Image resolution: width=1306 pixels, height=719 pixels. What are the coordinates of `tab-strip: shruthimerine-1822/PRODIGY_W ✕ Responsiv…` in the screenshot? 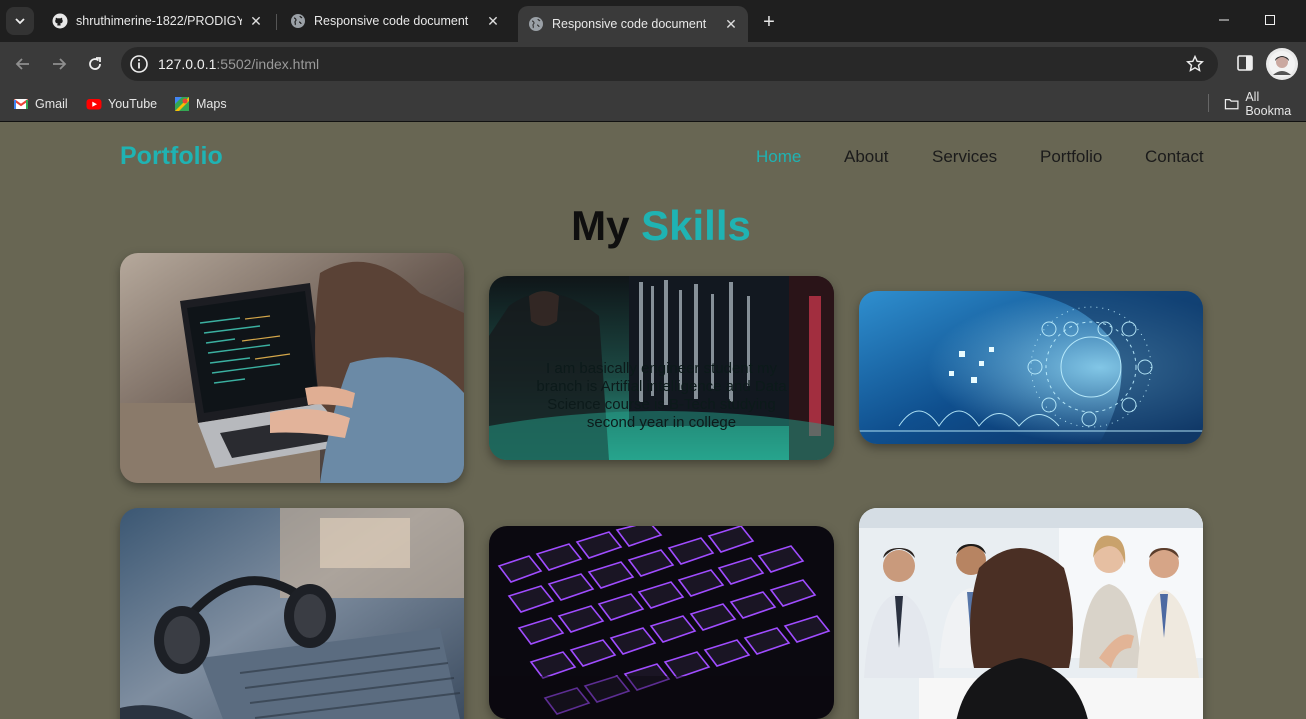 It's located at (653, 21).